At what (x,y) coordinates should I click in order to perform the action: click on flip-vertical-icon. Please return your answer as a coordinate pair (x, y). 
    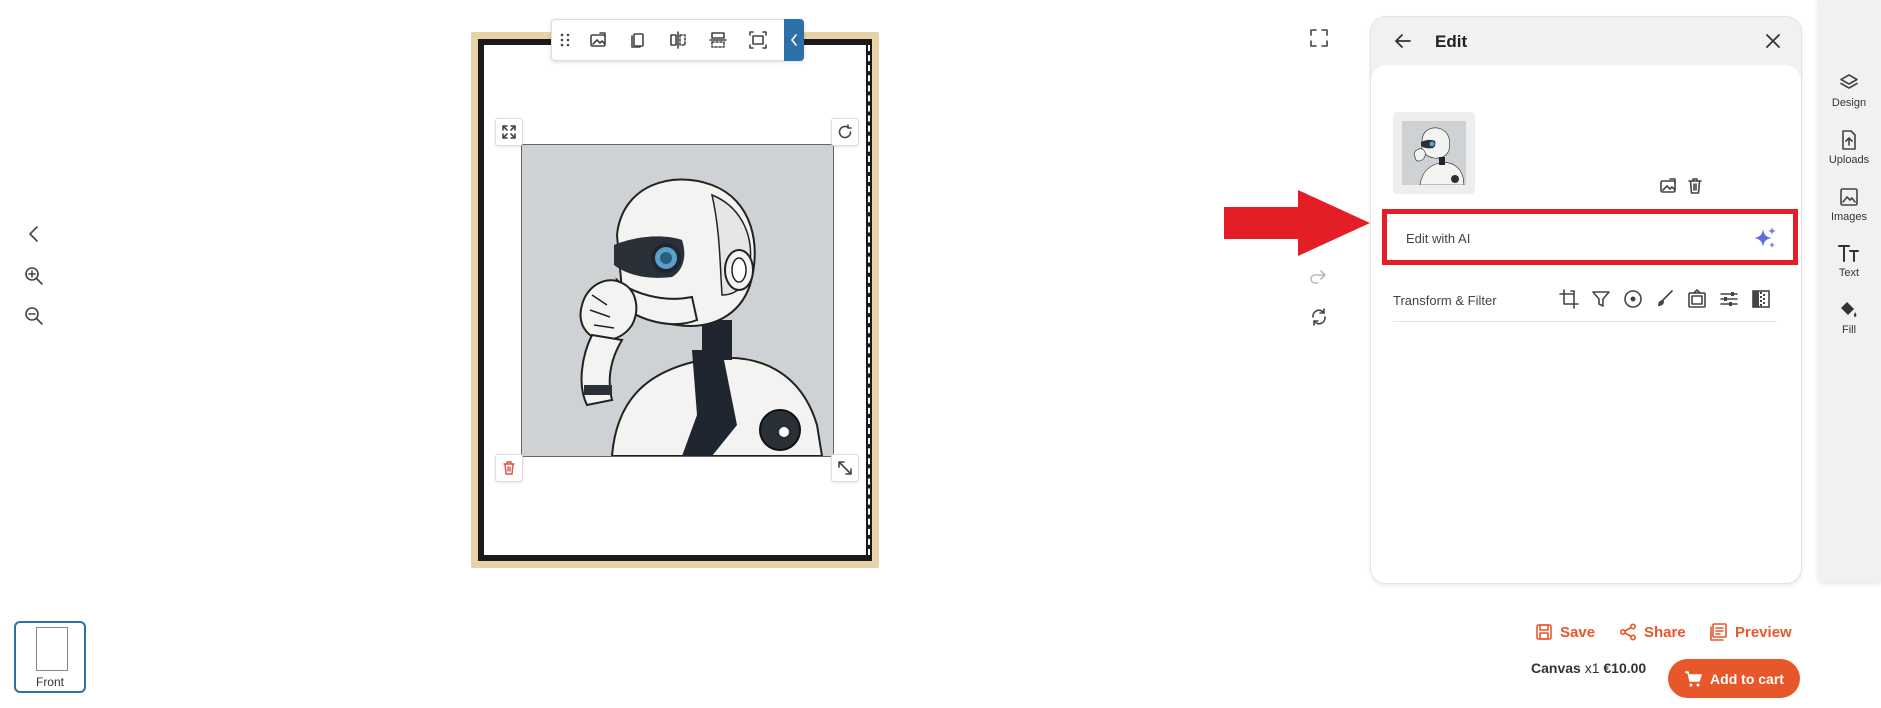
    Looking at the image, I should click on (718, 40).